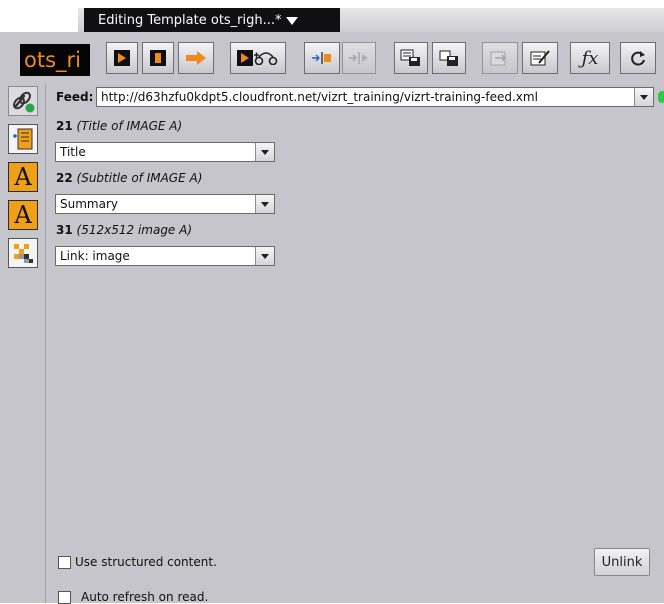 The width and height of the screenshot is (664, 604). I want to click on editing-template-tab: Editing Template ots_righ...*, so click(212, 20).